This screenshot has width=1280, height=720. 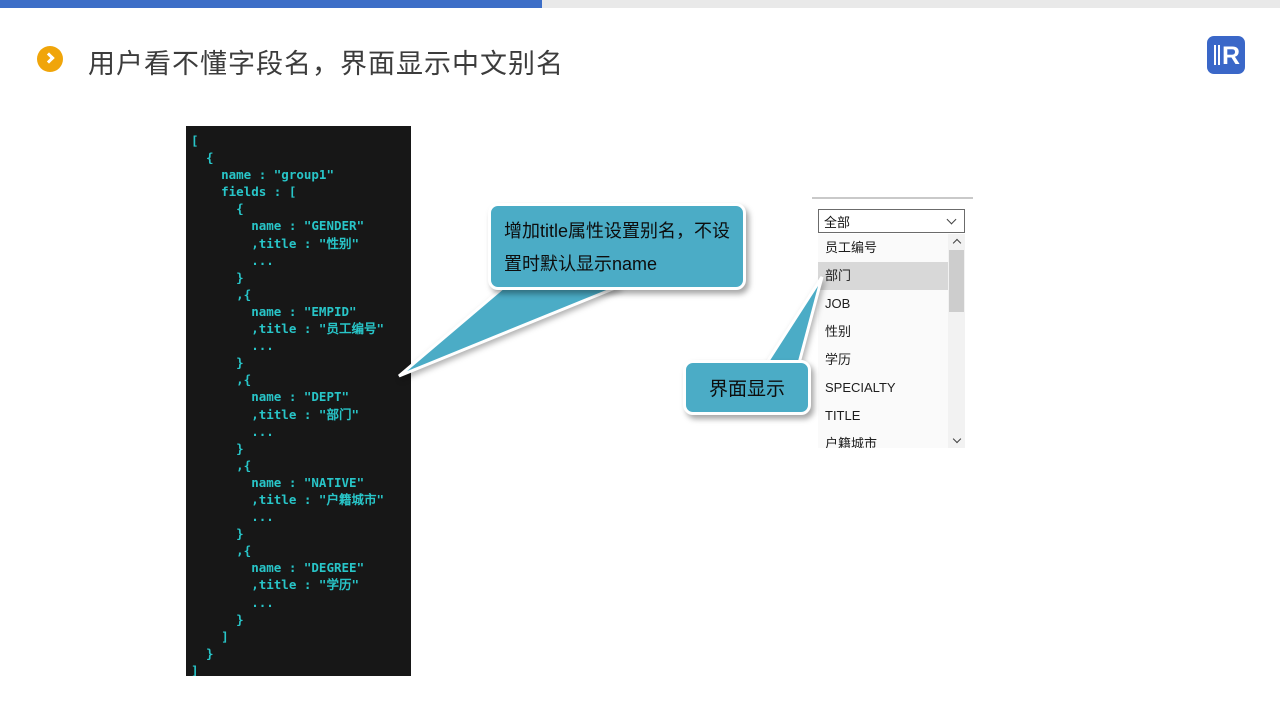 I want to click on callout2-text: 界面显示, so click(x=746, y=389).